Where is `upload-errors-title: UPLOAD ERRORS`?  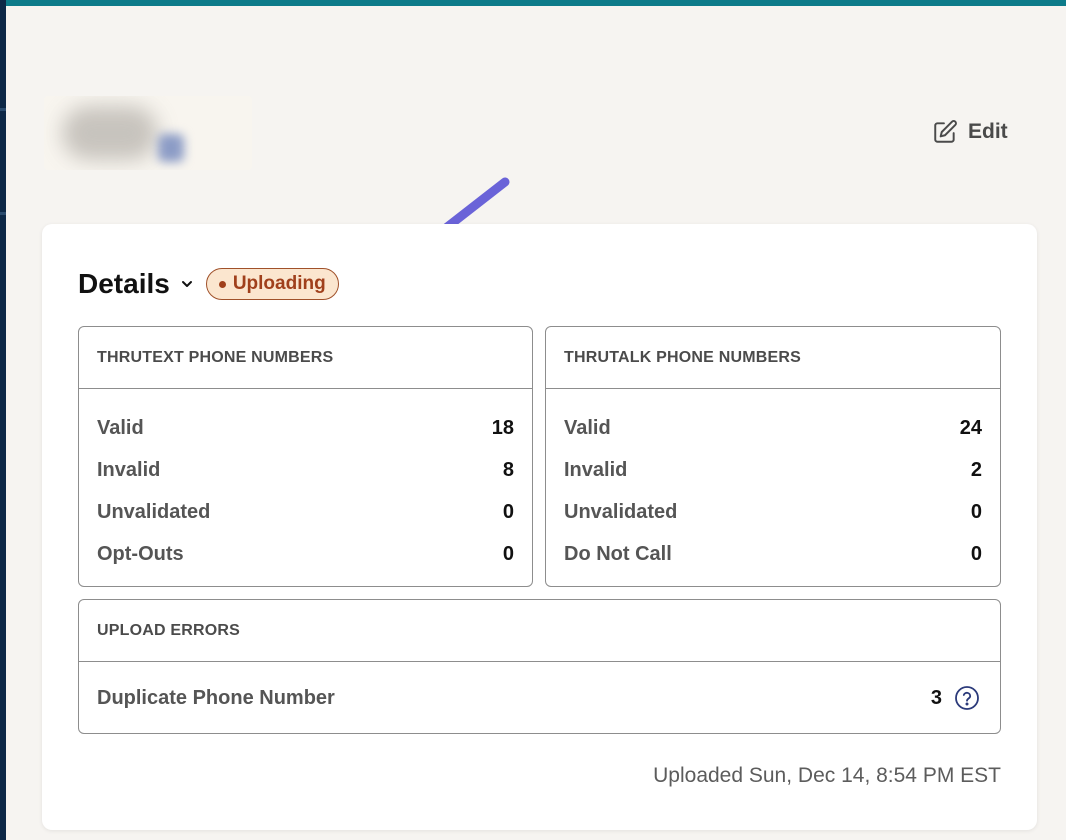 upload-errors-title: UPLOAD ERRORS is located at coordinates (539, 631).